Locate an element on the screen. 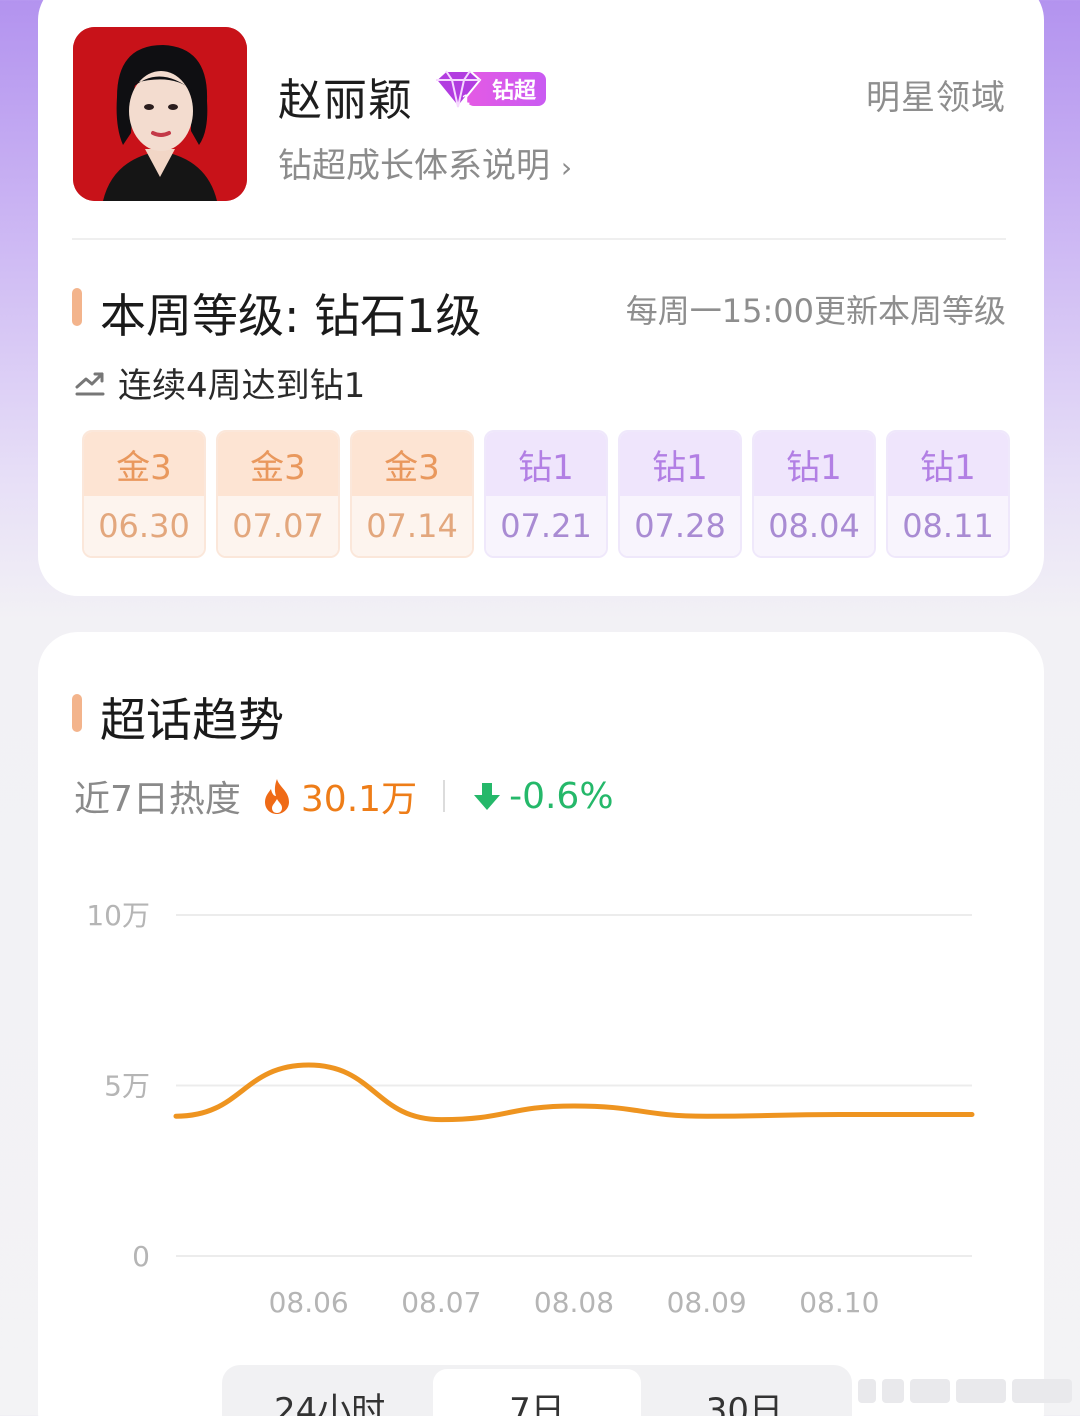 This screenshot has width=1080, height=1416. growth-system-link: 钻超成长体系说明 › is located at coordinates (425, 162).